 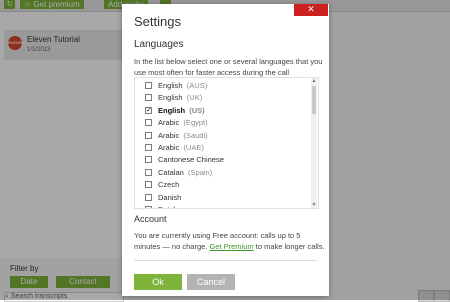 I want to click on language-region: (Saudi), so click(x=195, y=135).